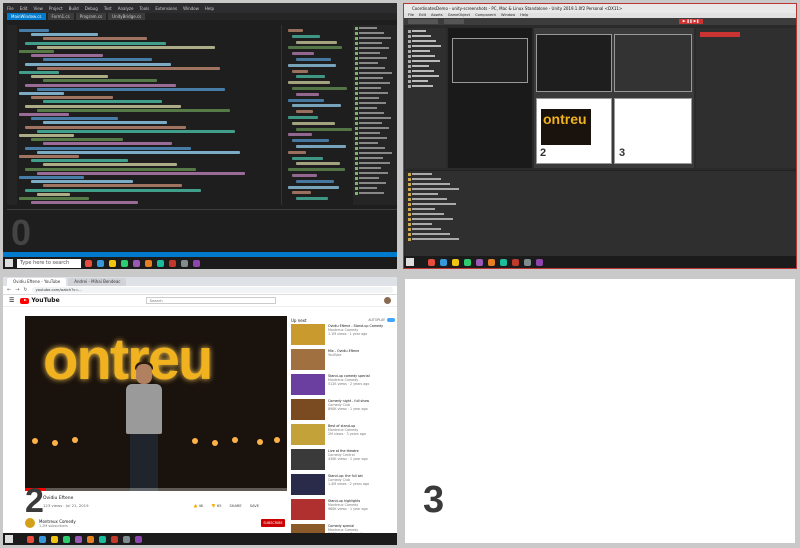 This screenshot has height=548, width=800. I want to click on ide-menu-item: Tools, so click(145, 8).